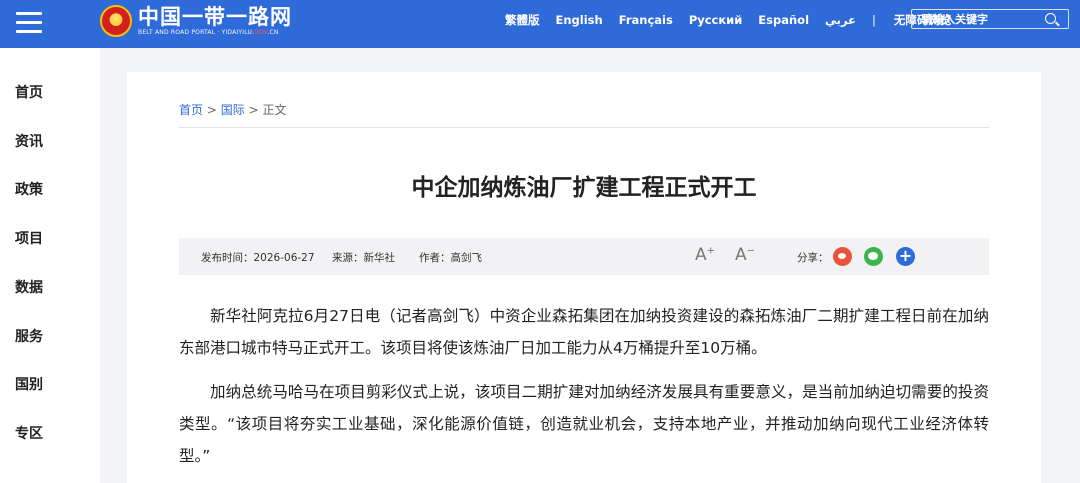 This screenshot has width=1080, height=483. Describe the element at coordinates (191, 110) in the screenshot. I see `breadcrumb-home: 首页` at that location.